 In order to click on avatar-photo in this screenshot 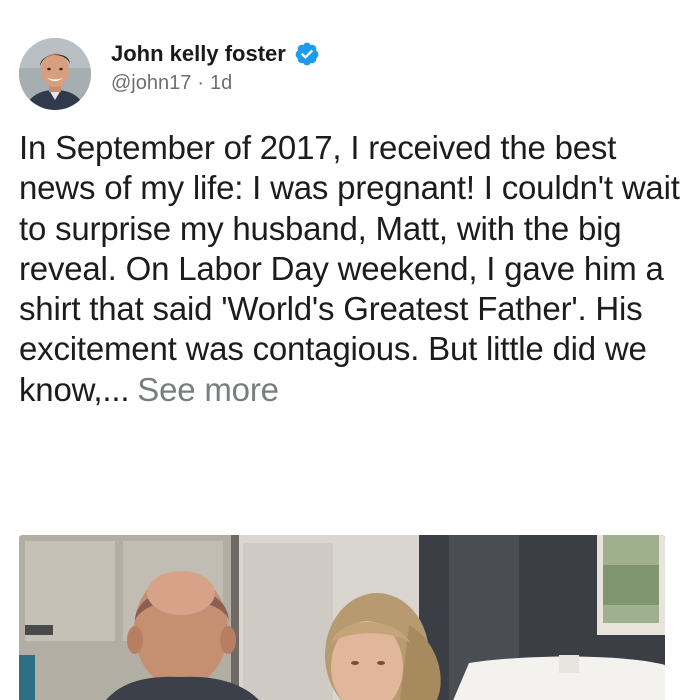, I will do `click(55, 74)`.